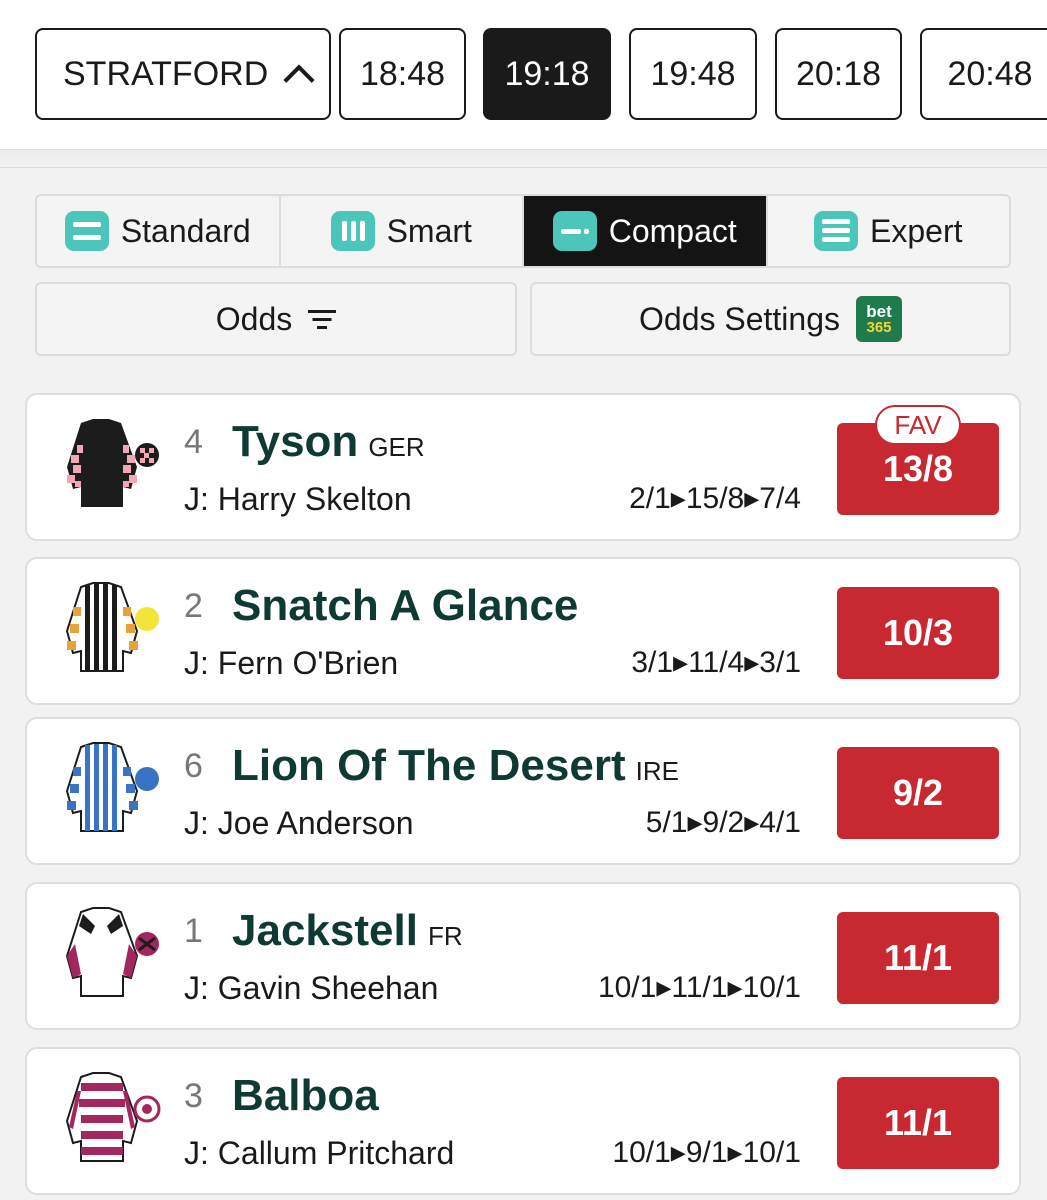  I want to click on expert-view-icon, so click(836, 231).